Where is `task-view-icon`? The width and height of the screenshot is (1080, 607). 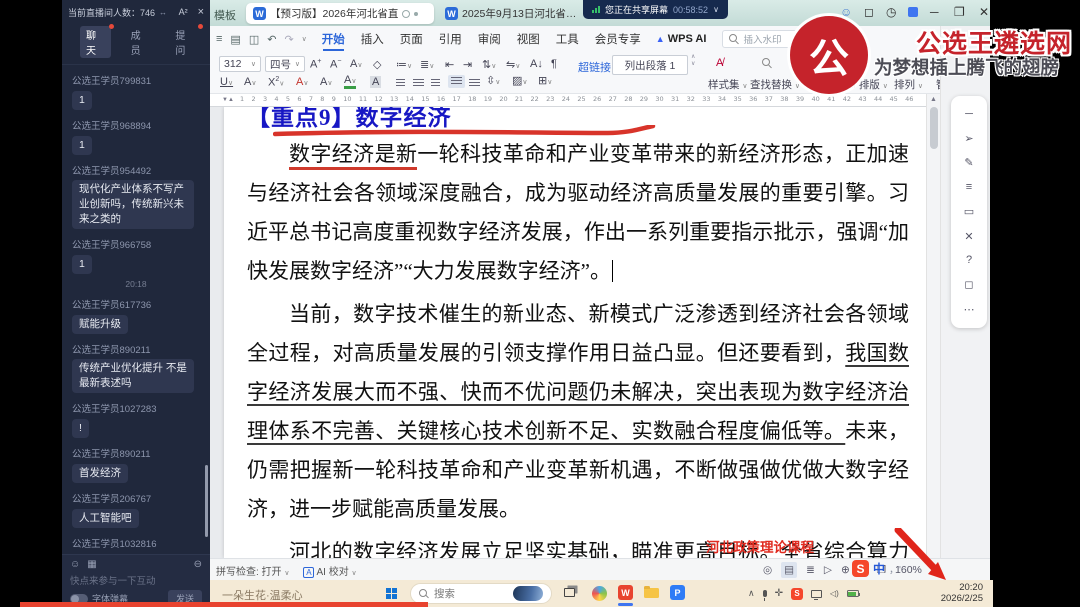 task-view-icon is located at coordinates (569, 592).